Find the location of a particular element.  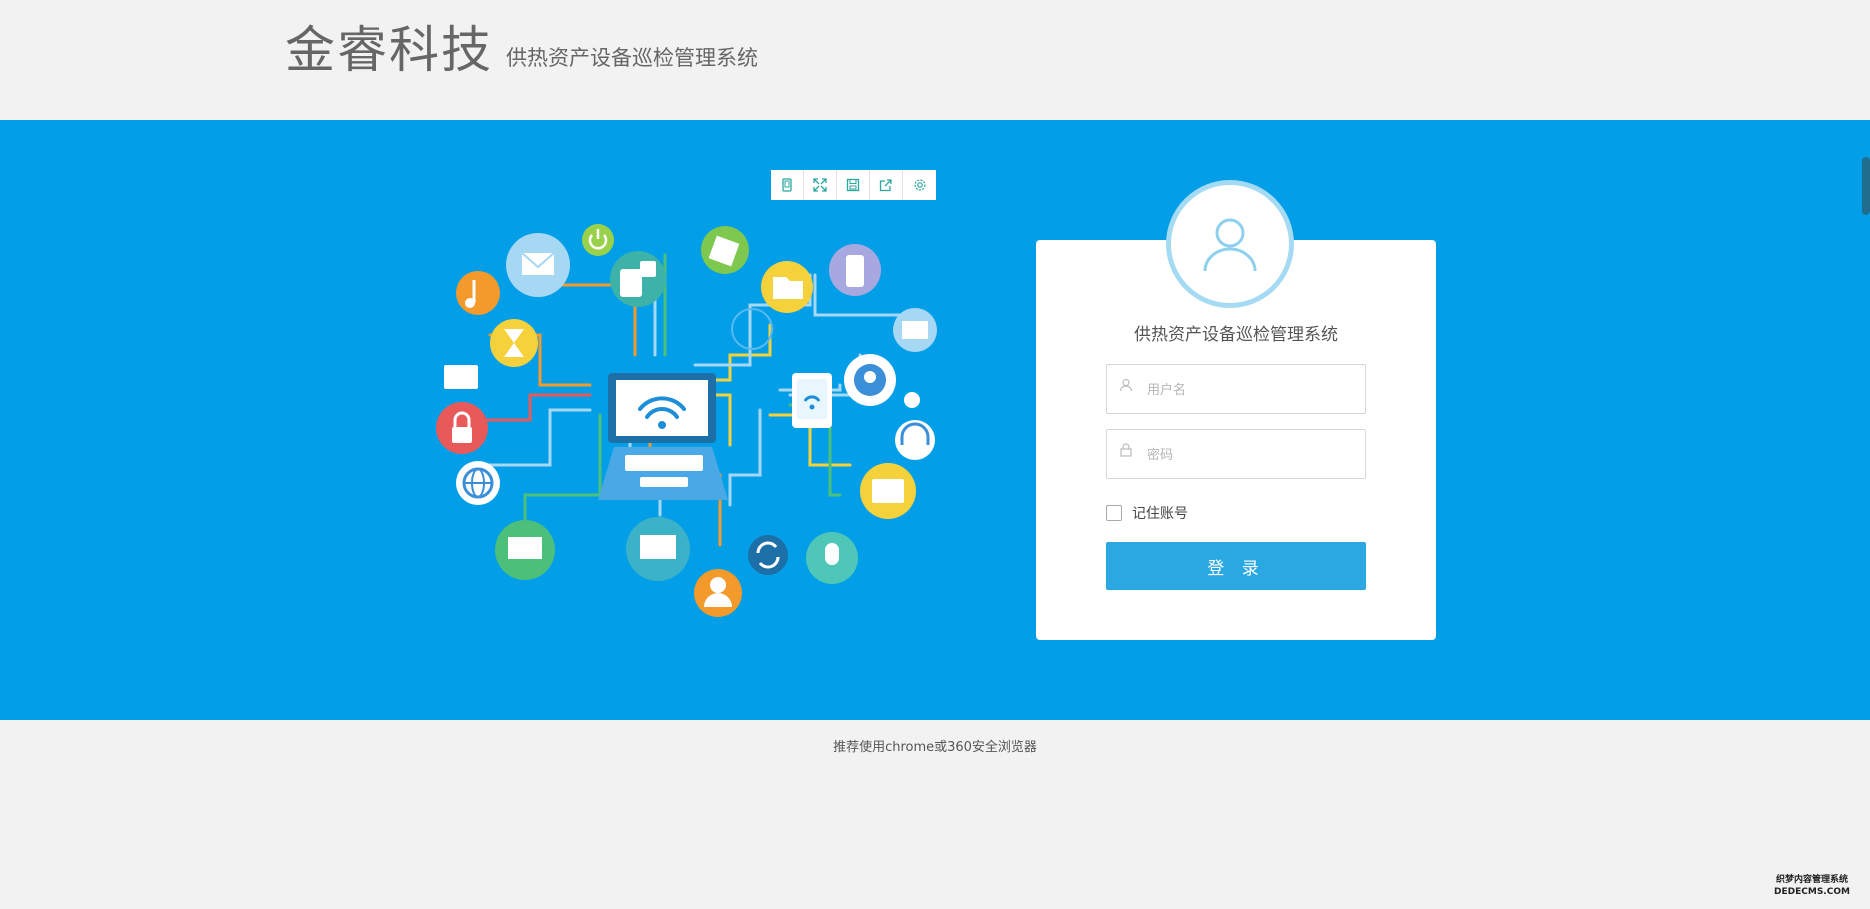

save-icon is located at coordinates (853, 185).